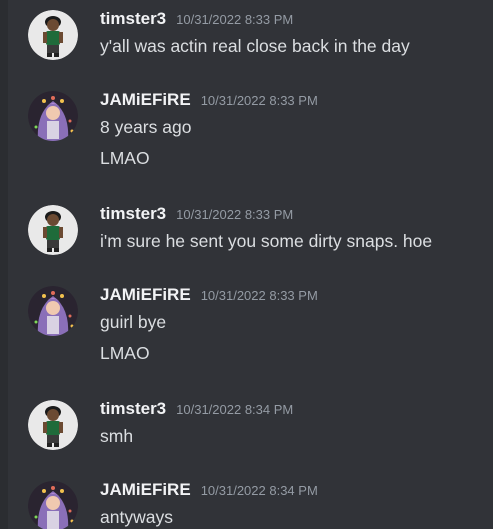 The width and height of the screenshot is (493, 529). What do you see at coordinates (136, 517) in the screenshot?
I see `message-text: antyways` at bounding box center [136, 517].